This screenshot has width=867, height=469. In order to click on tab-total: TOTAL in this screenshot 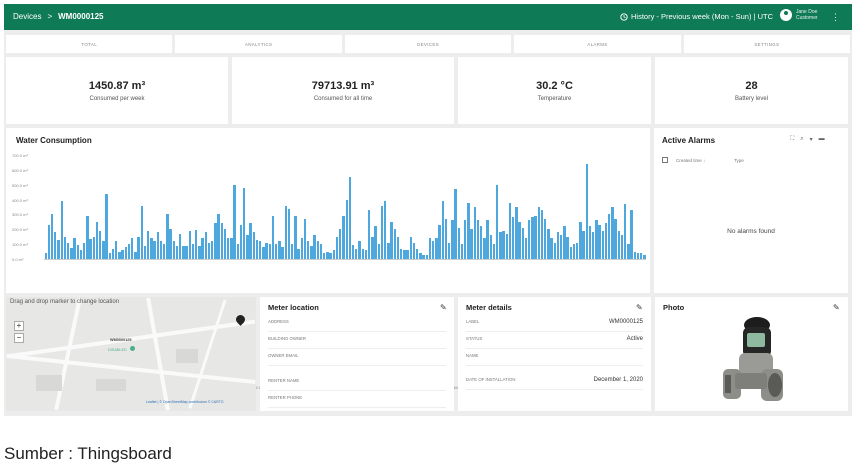, I will do `click(89, 44)`.